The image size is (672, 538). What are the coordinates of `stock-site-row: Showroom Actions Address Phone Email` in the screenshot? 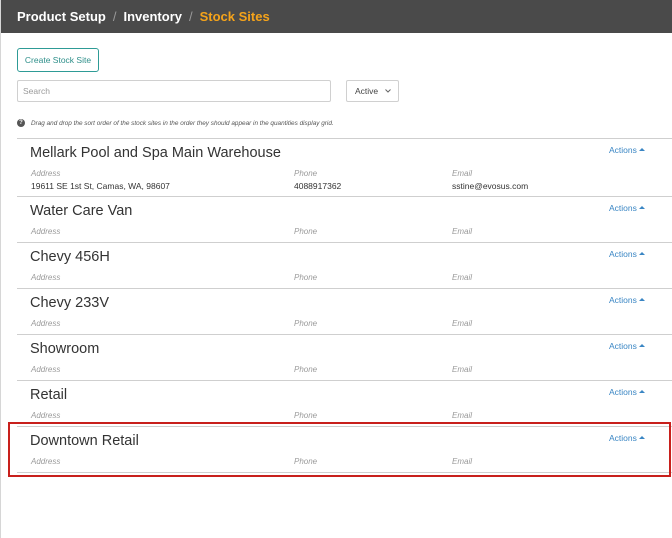 It's located at (344, 357).